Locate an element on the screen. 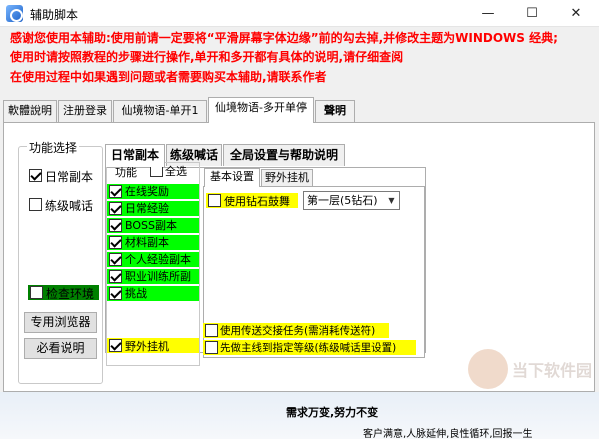 This screenshot has width=599, height=439. use-diamond-row: 使用钻石鼓舞 is located at coordinates (252, 200).